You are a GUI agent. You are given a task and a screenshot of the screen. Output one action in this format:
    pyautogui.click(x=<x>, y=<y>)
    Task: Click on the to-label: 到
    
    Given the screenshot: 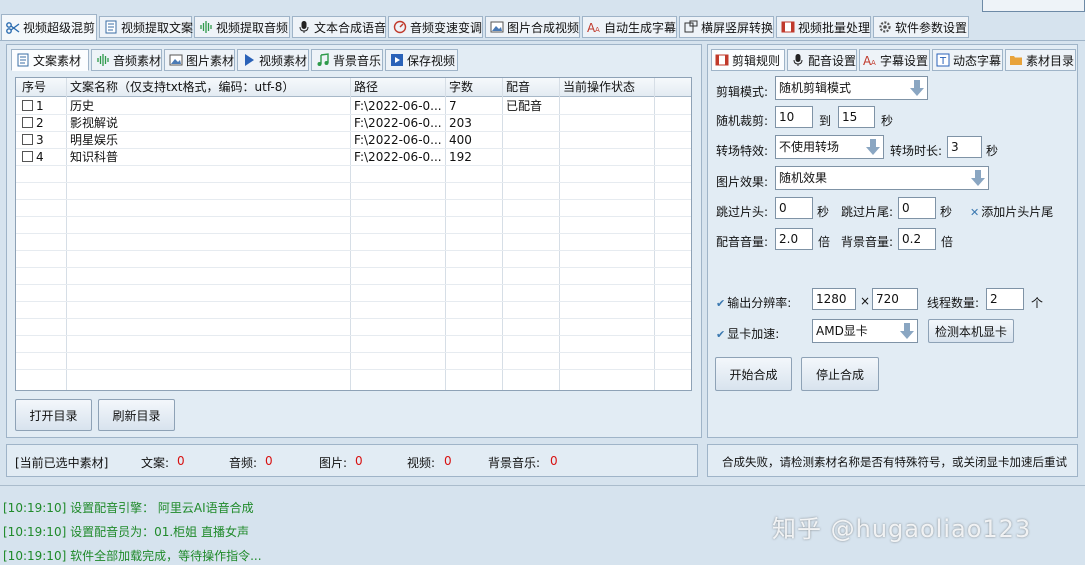 What is the action you would take?
    pyautogui.click(x=825, y=121)
    